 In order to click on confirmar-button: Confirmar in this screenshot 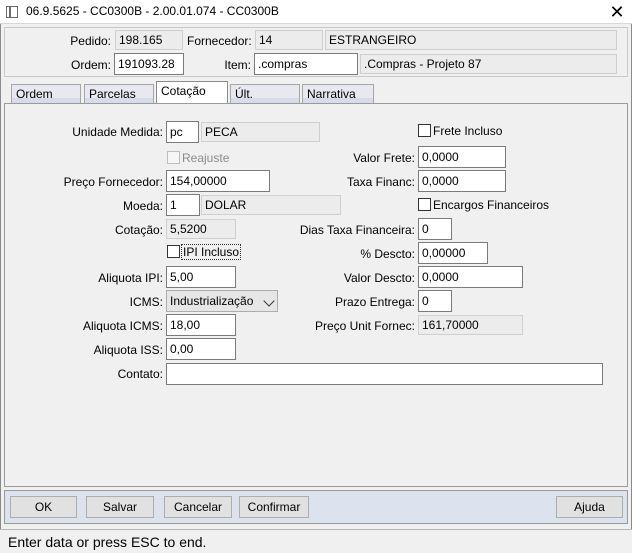, I will do `click(274, 507)`.